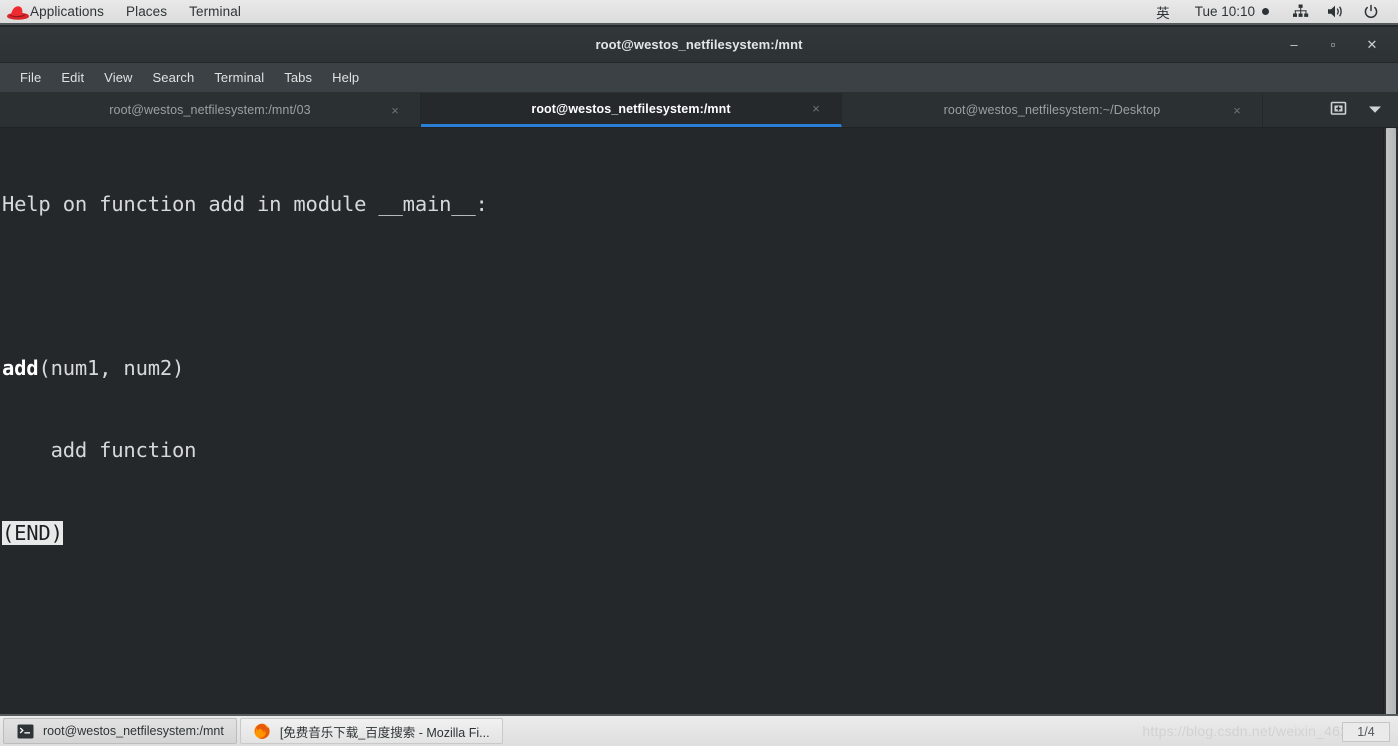 The image size is (1398, 746). Describe the element at coordinates (174, 77) in the screenshot. I see `menu-search: Search` at that location.